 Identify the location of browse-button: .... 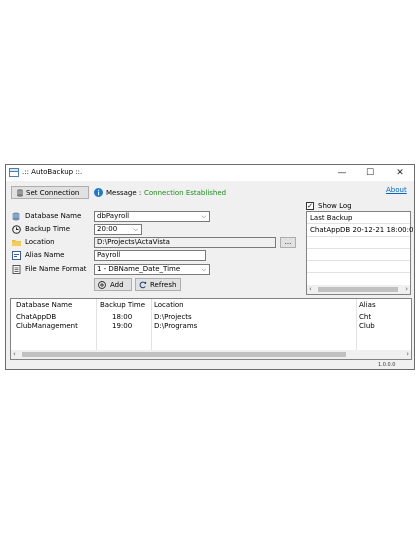
(288, 242).